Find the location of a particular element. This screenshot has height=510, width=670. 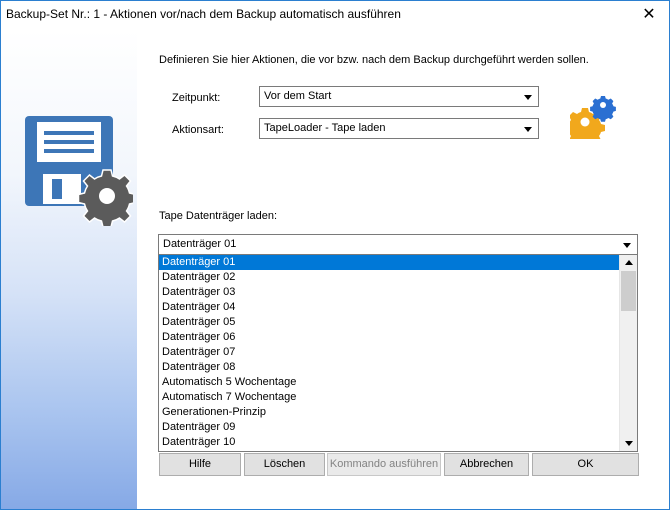

list-item: Datenträger 09 is located at coordinates (389, 427).